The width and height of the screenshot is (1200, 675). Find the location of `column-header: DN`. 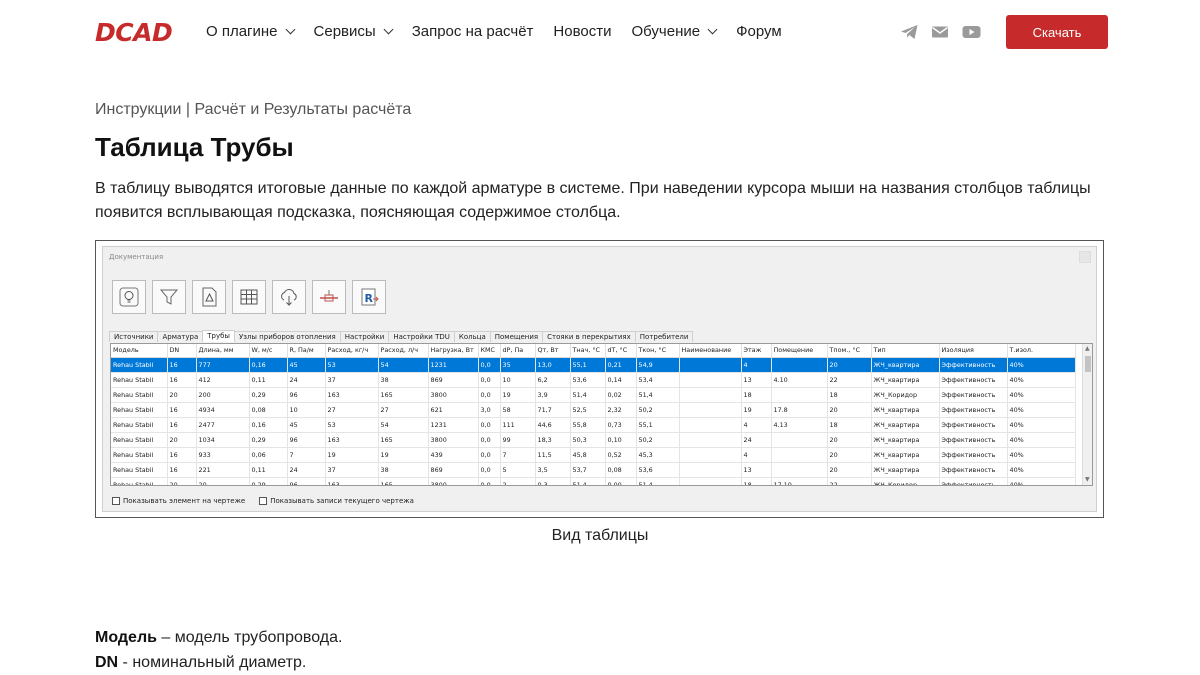

column-header: DN is located at coordinates (182, 351).